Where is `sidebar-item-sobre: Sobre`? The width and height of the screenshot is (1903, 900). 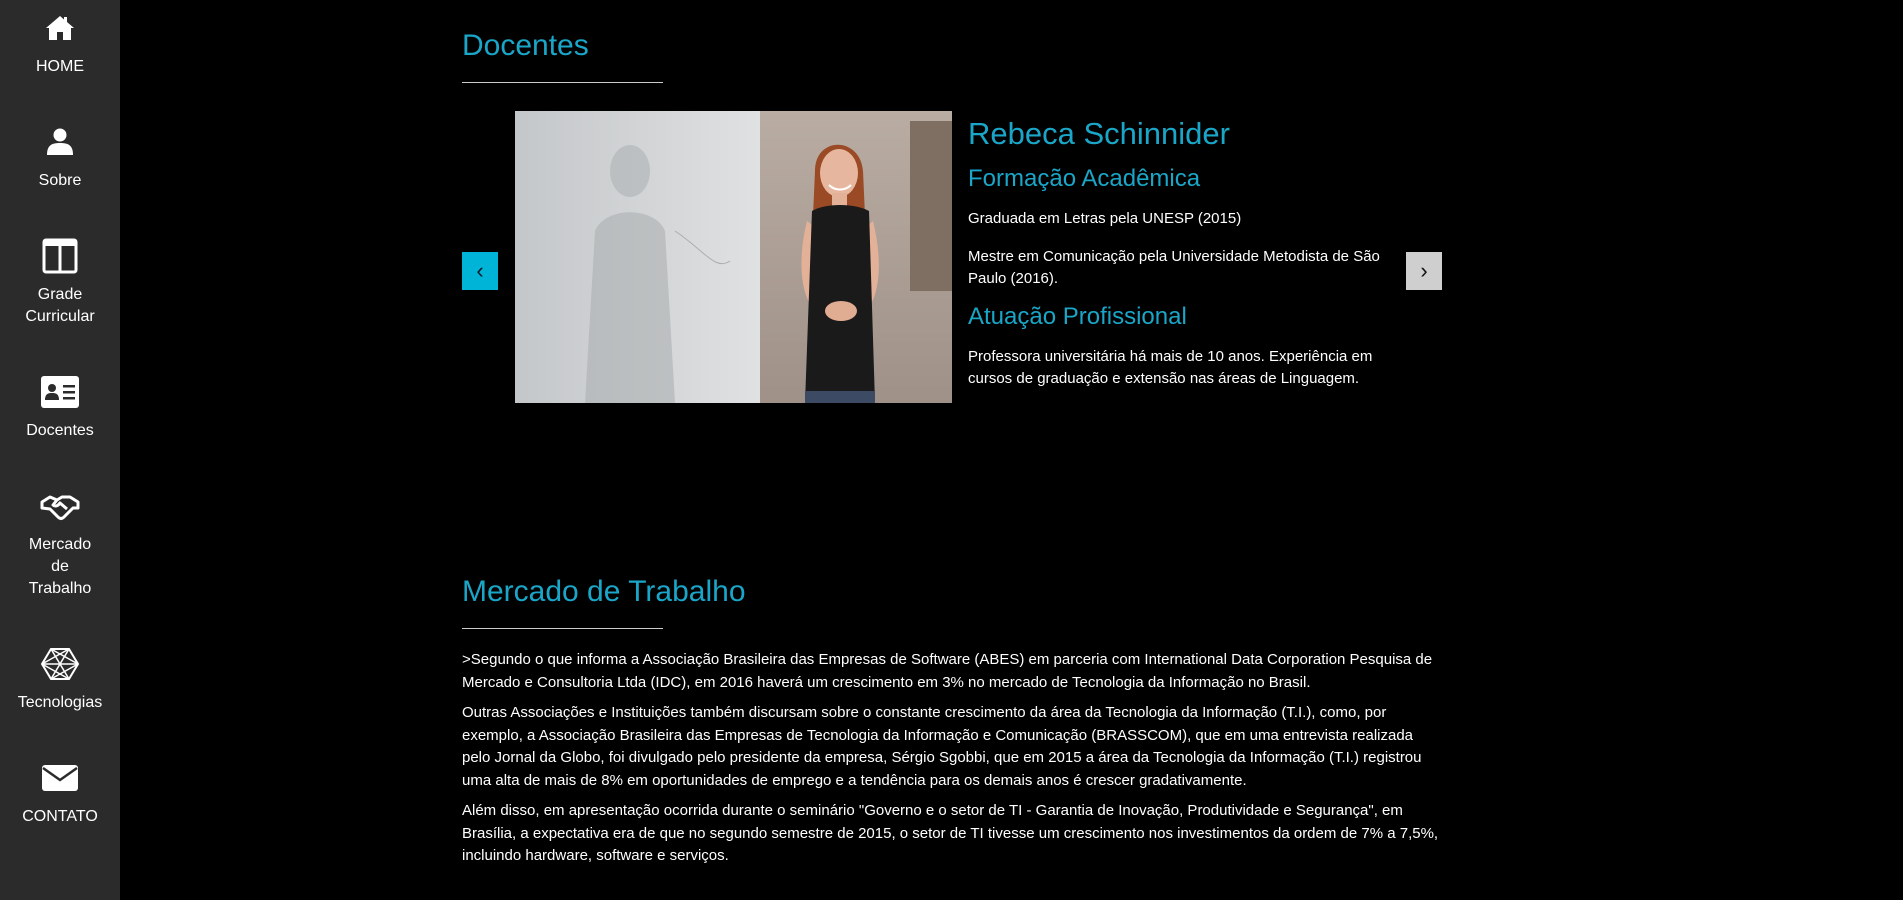
sidebar-item-sobre: Sobre is located at coordinates (60, 158).